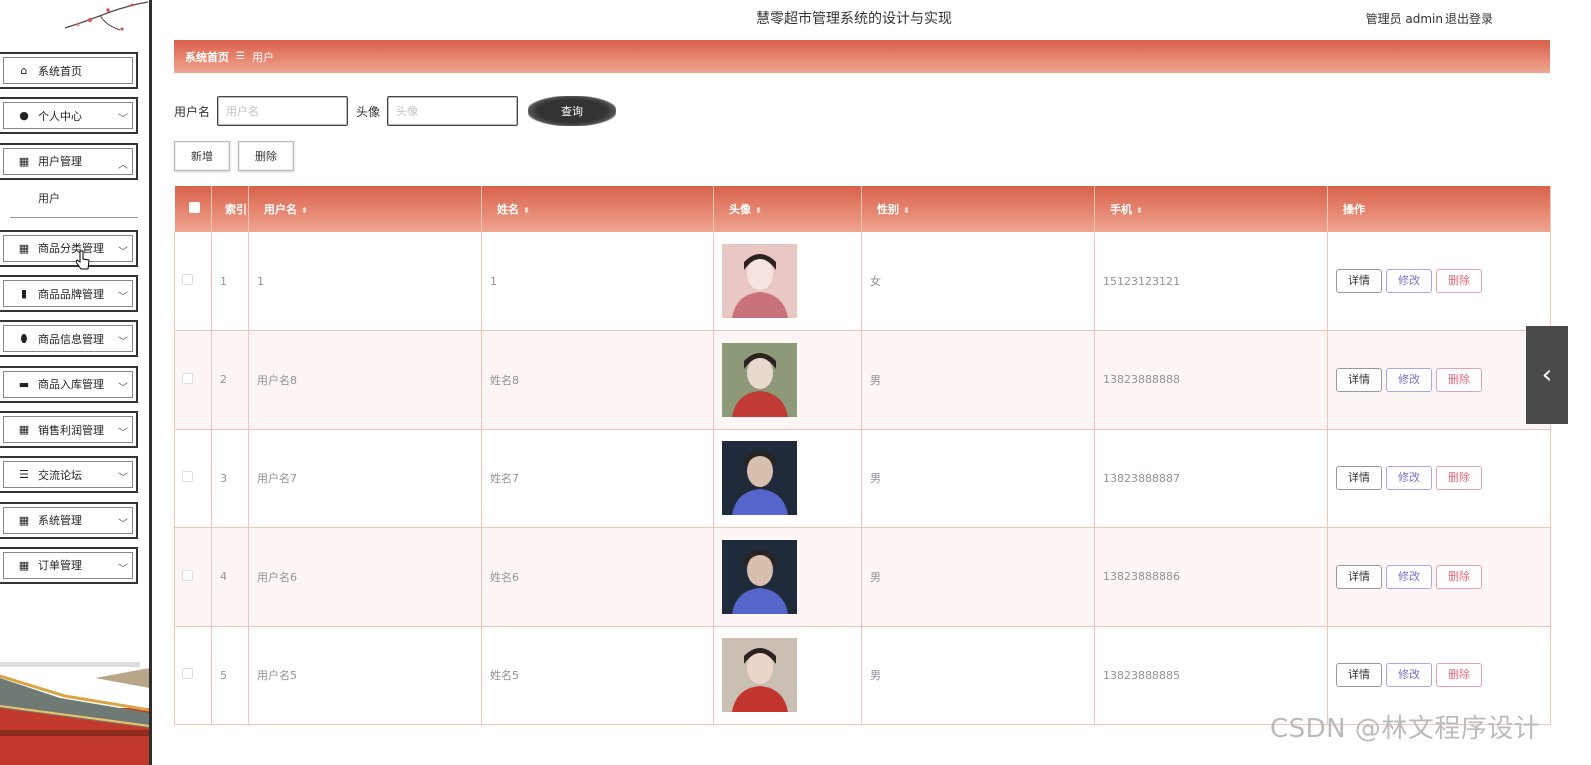 The image size is (1591, 765). What do you see at coordinates (83, 260) in the screenshot?
I see `mouse-pointer-icon` at bounding box center [83, 260].